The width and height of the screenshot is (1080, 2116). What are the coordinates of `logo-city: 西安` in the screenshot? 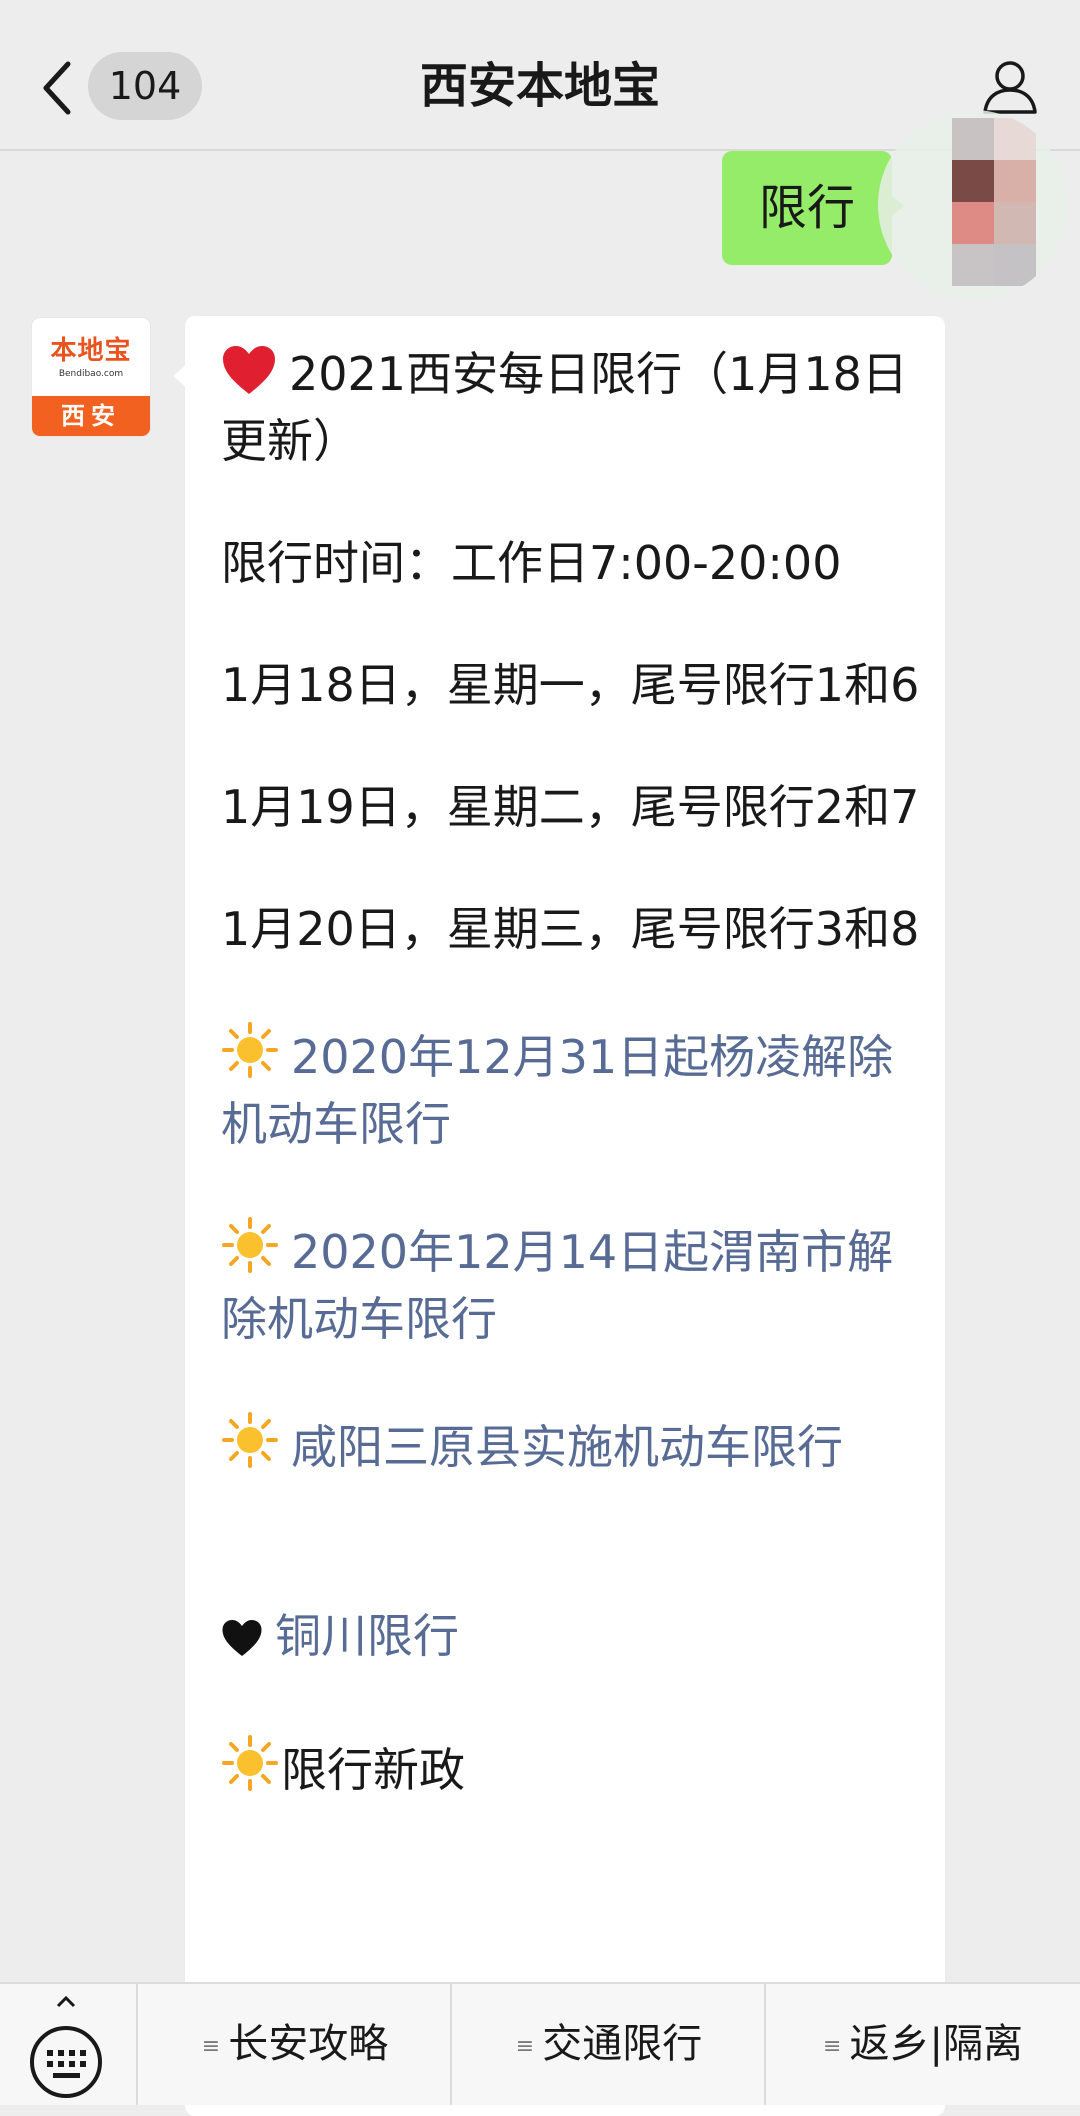 It's located at (91, 416).